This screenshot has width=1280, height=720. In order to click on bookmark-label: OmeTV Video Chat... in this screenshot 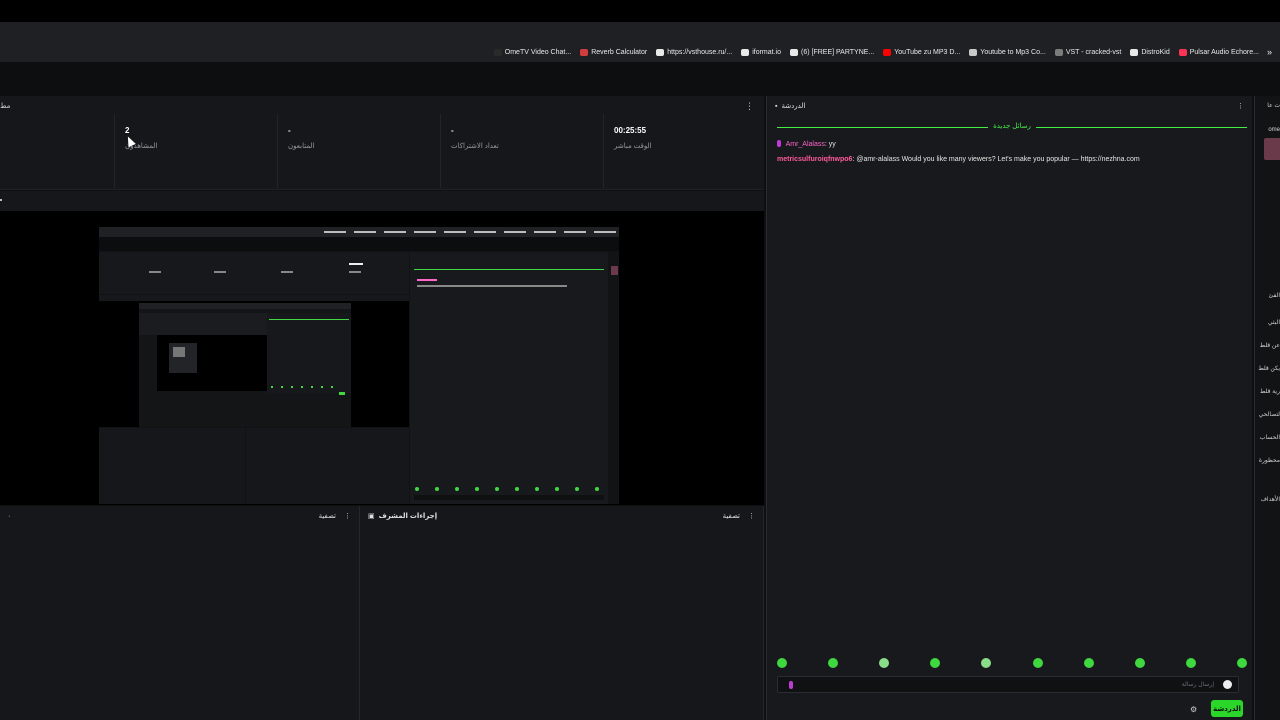, I will do `click(538, 52)`.